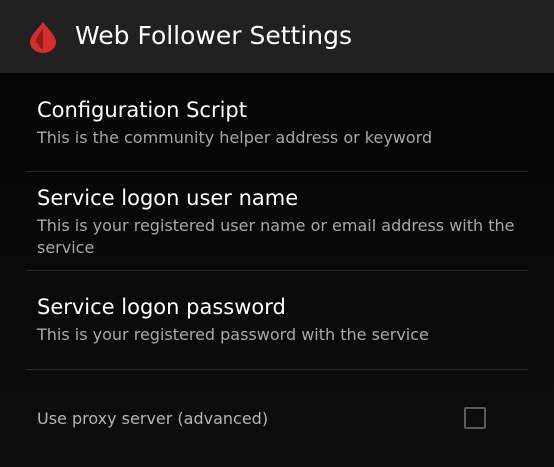 The height and width of the screenshot is (467, 554). Describe the element at coordinates (277, 369) in the screenshot. I see `divider` at that location.